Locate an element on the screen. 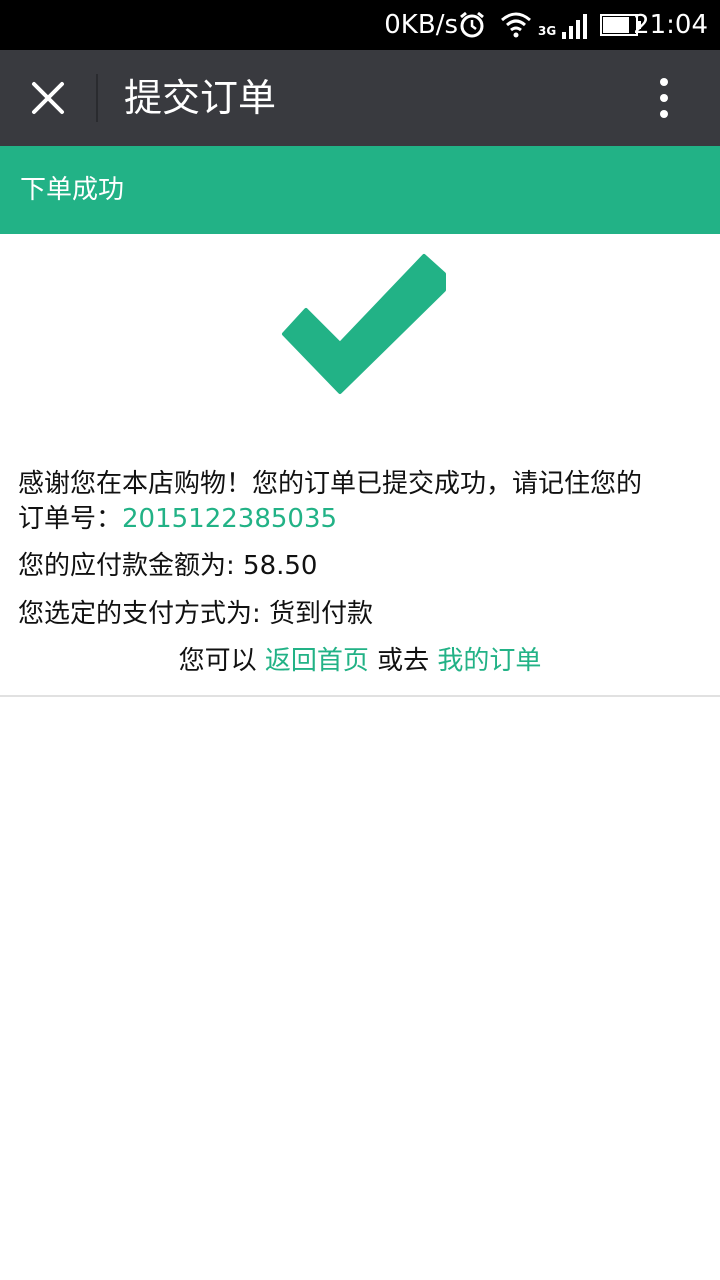 This screenshot has width=720, height=1280. close-icon is located at coordinates (48, 98).